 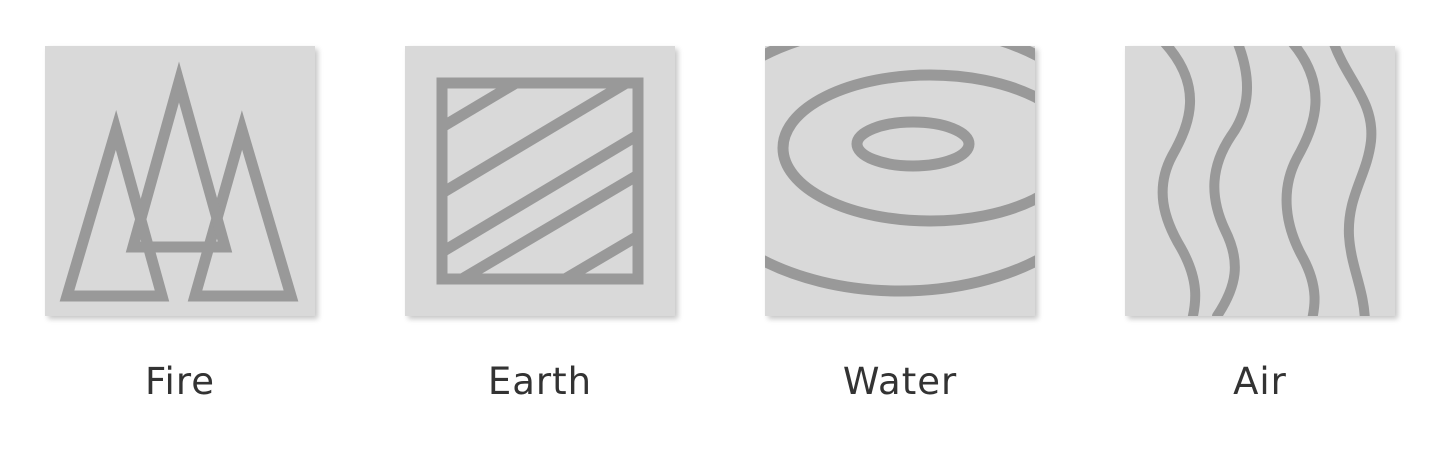 What do you see at coordinates (1260, 381) in the screenshot?
I see `air-label: Air` at bounding box center [1260, 381].